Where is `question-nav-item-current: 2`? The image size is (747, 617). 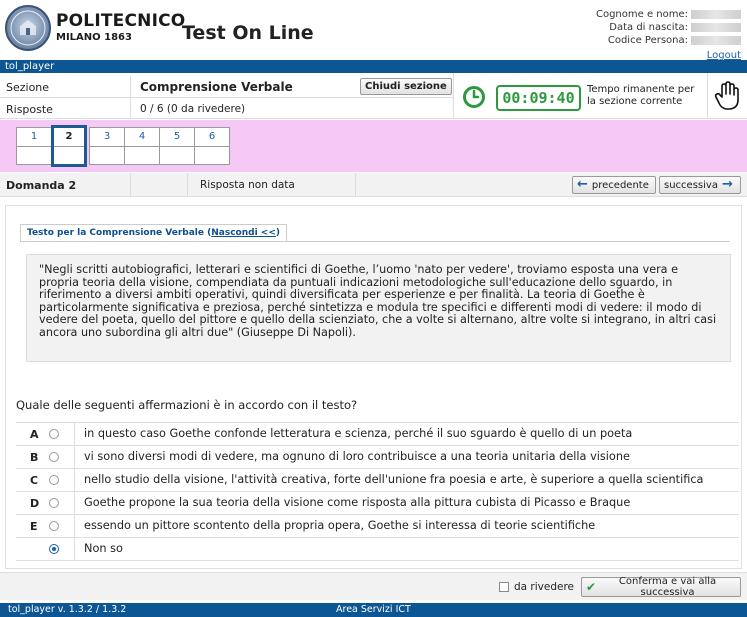
question-nav-item-current: 2 is located at coordinates (69, 146).